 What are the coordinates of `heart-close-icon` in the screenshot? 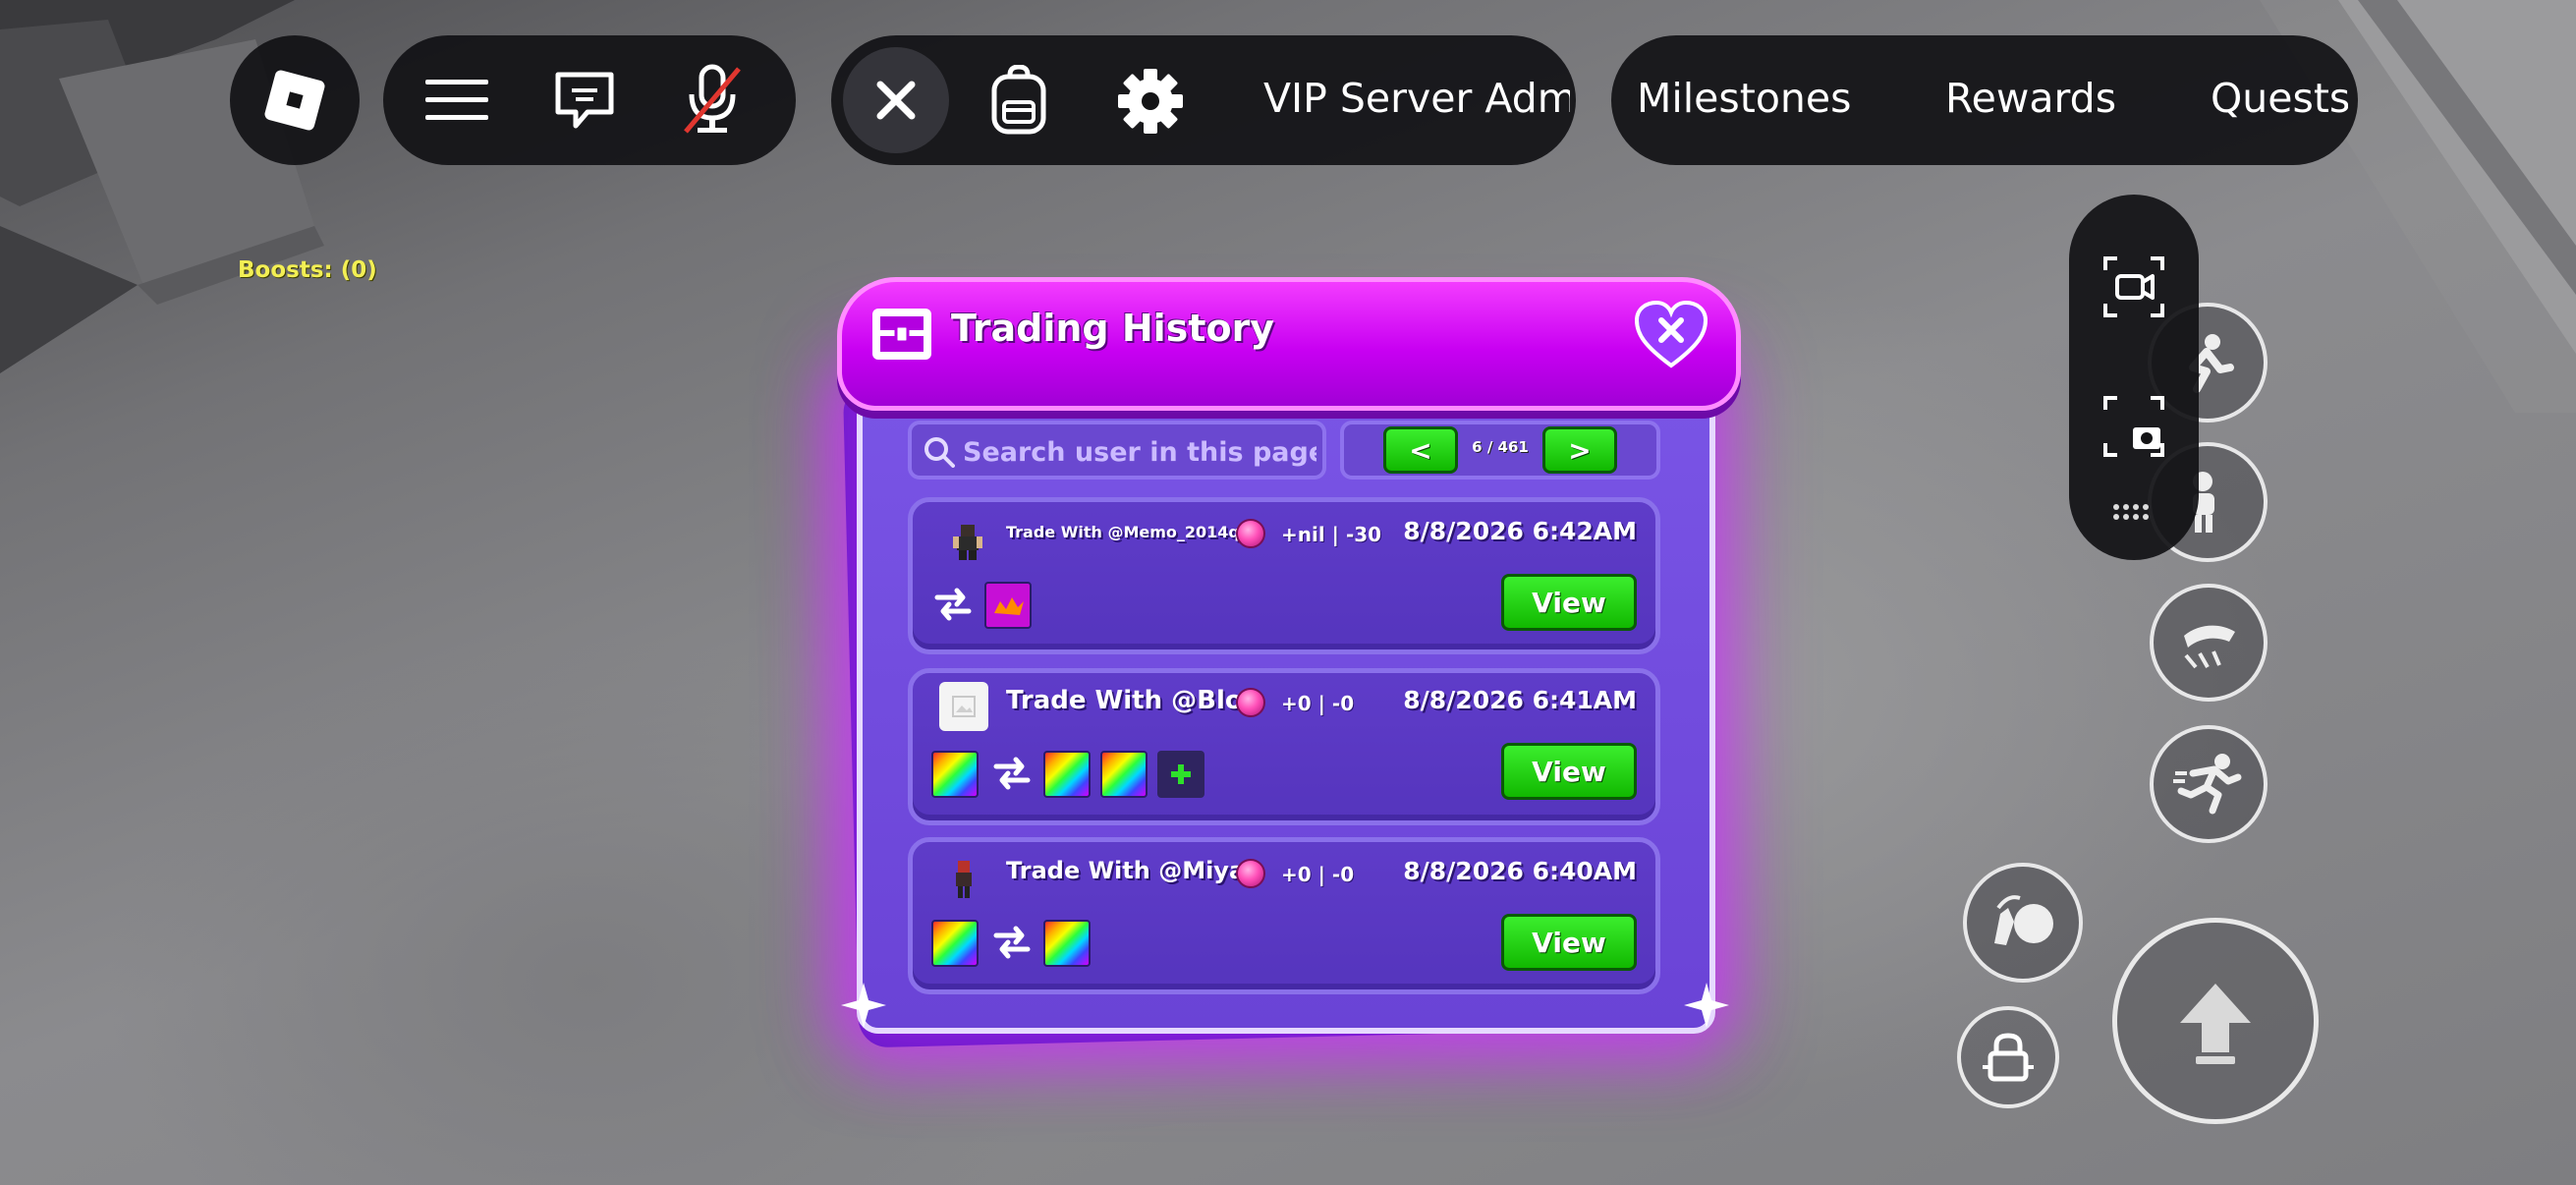 It's located at (1671, 334).